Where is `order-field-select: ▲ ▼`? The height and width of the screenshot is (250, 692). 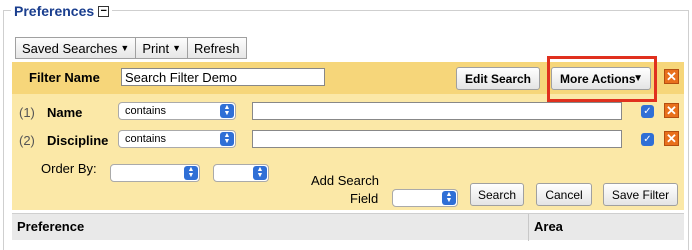
order-field-select: ▲ ▼ is located at coordinates (155, 173).